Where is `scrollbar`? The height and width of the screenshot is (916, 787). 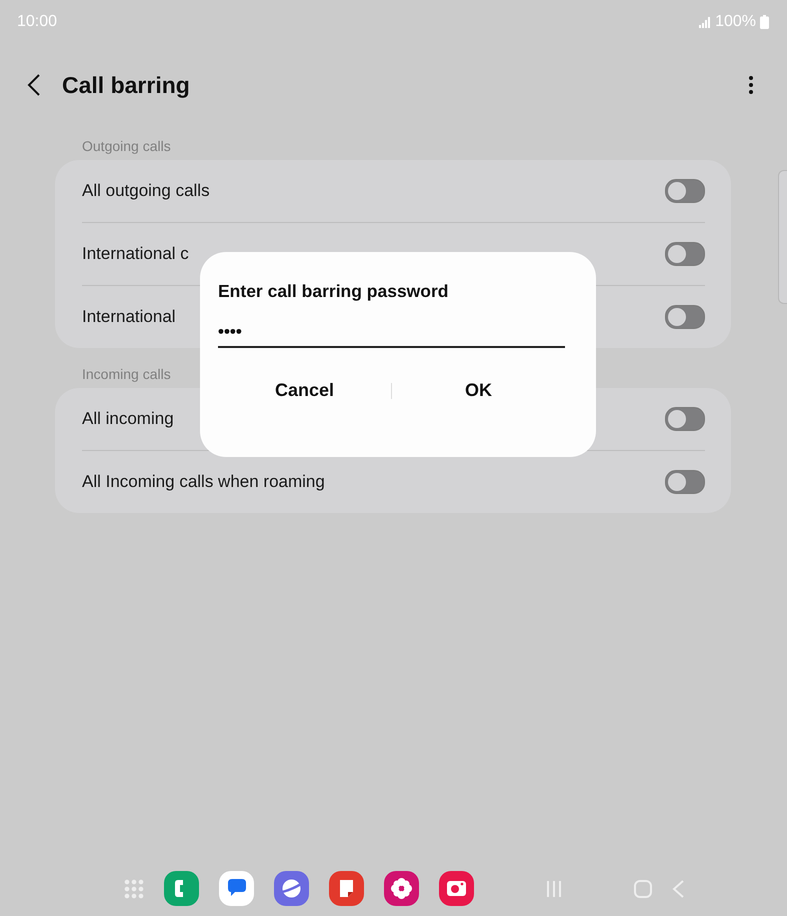
scrollbar is located at coordinates (782, 237).